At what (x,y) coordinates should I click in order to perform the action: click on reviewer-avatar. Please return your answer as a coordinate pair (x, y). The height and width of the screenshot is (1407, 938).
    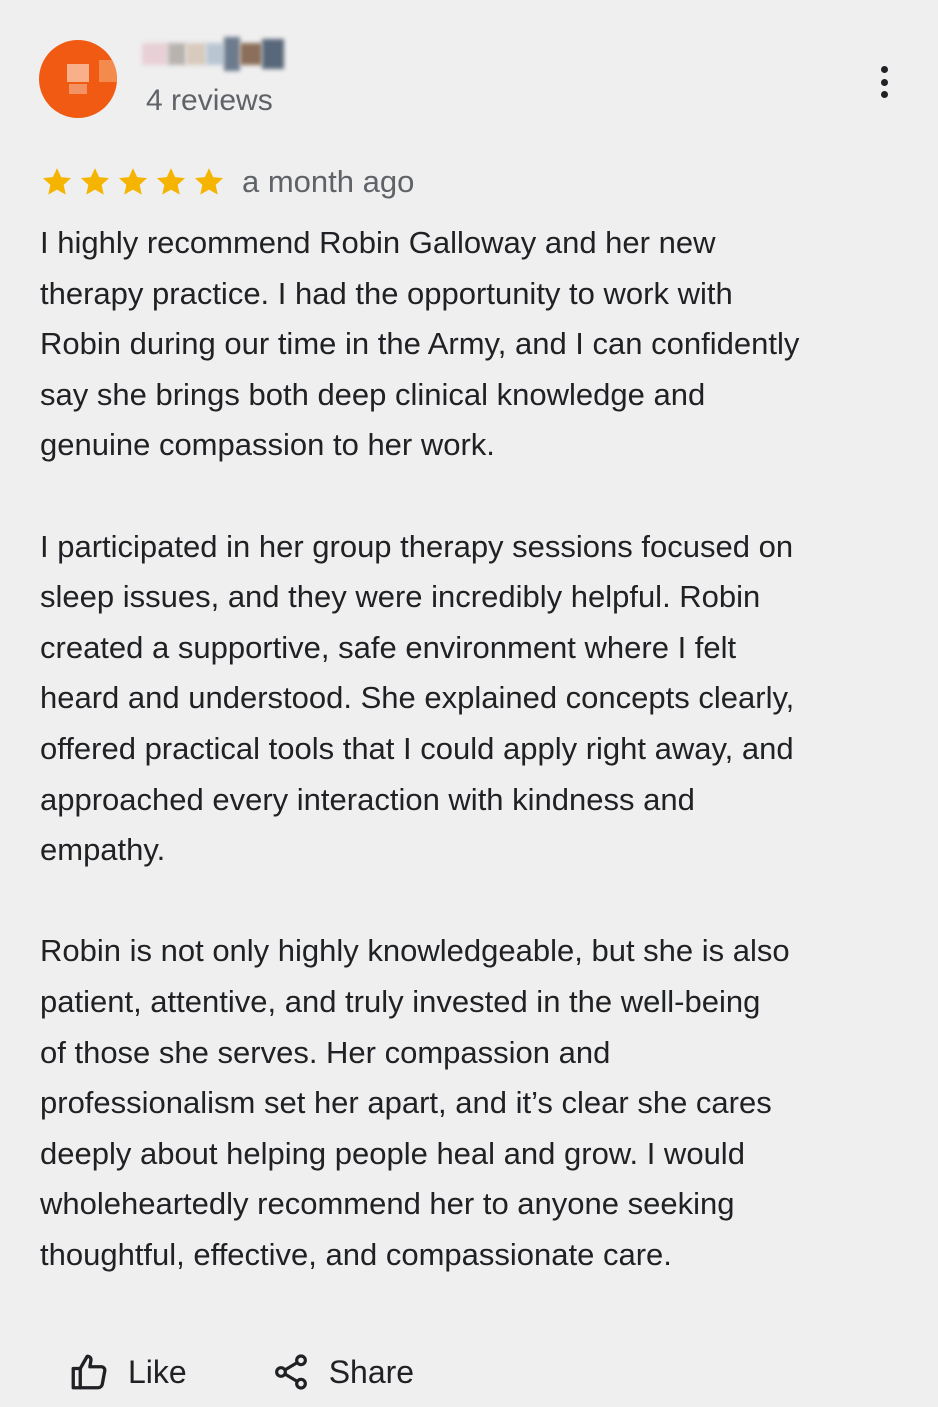
    Looking at the image, I should click on (78, 79).